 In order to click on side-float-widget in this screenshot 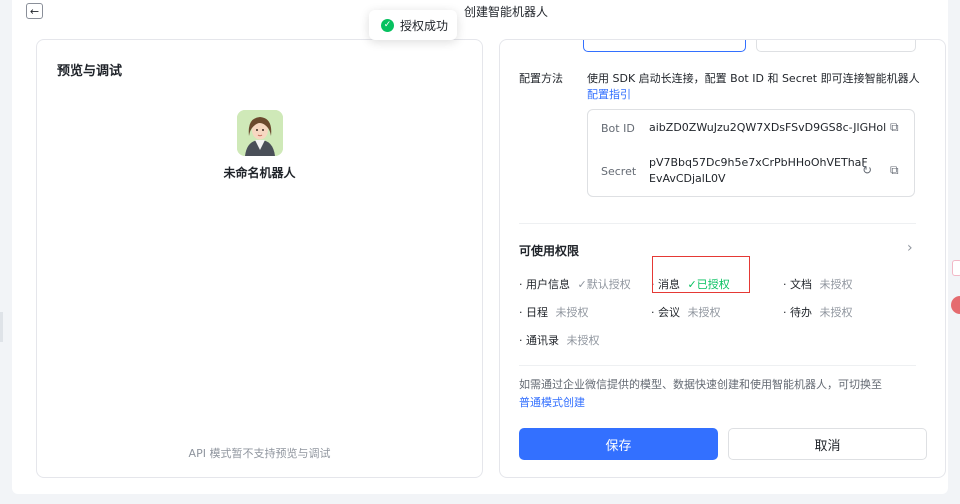, I will do `click(956, 268)`.